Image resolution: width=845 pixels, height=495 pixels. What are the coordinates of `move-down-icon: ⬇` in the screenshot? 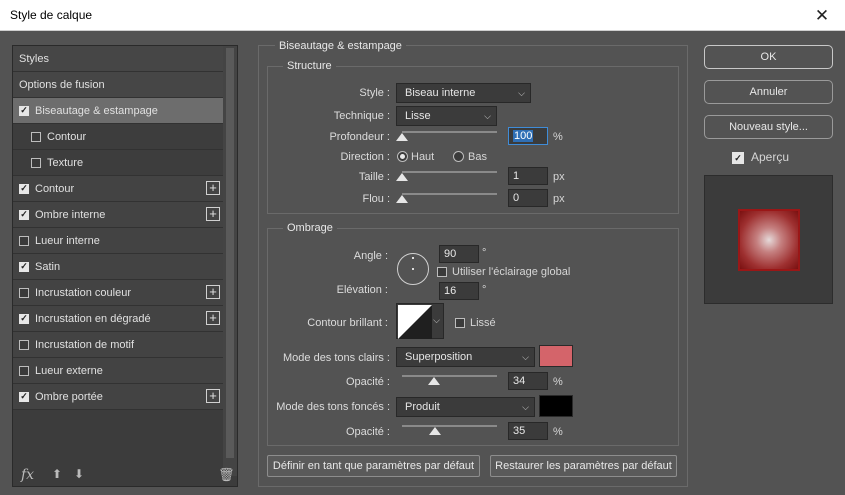 It's located at (79, 474).